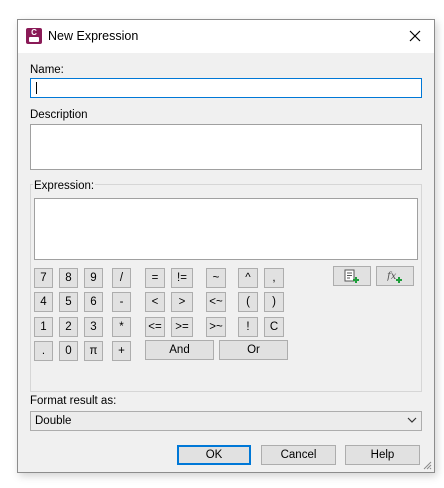 The height and width of the screenshot is (488, 444). Describe the element at coordinates (182, 327) in the screenshot. I see `key-greater-equal: >=` at that location.